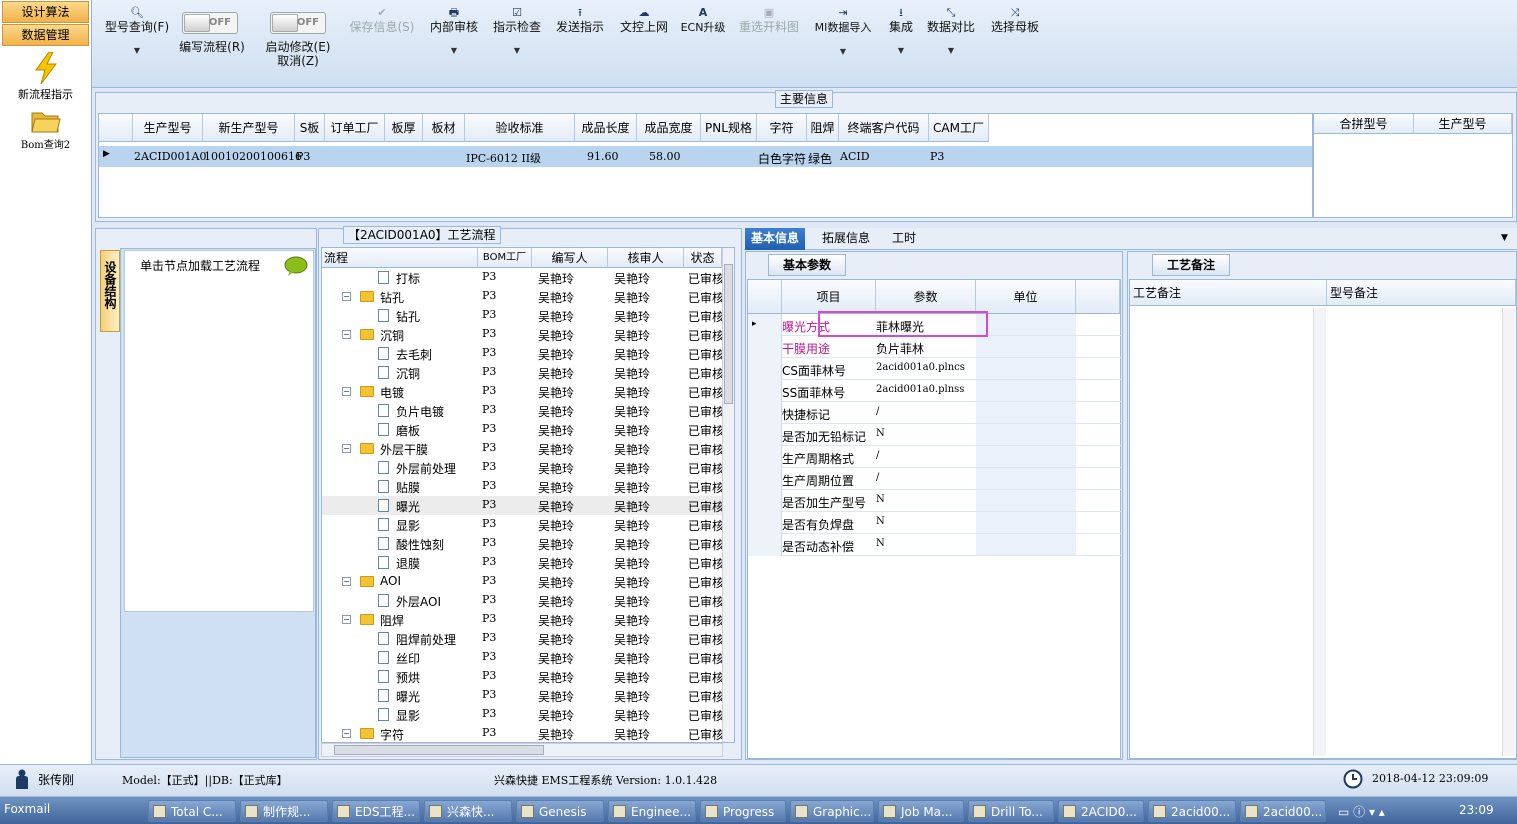  I want to click on taskbar-item: Progress, so click(743, 811).